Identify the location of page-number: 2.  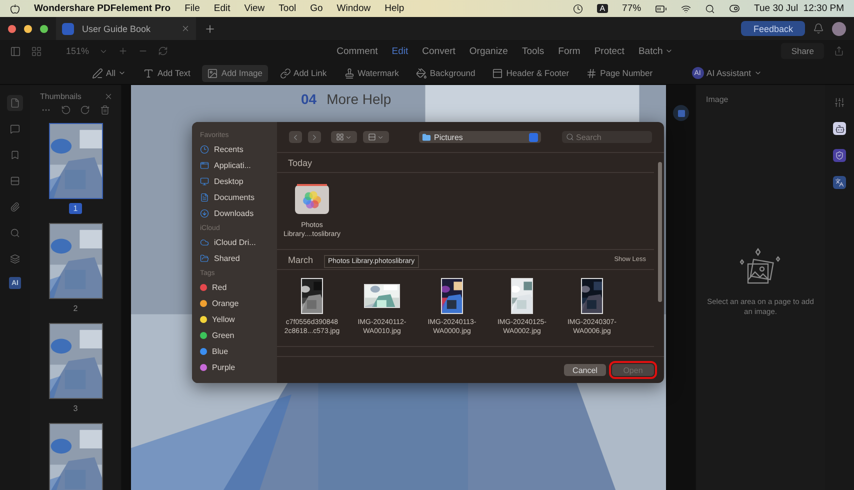
(75, 308).